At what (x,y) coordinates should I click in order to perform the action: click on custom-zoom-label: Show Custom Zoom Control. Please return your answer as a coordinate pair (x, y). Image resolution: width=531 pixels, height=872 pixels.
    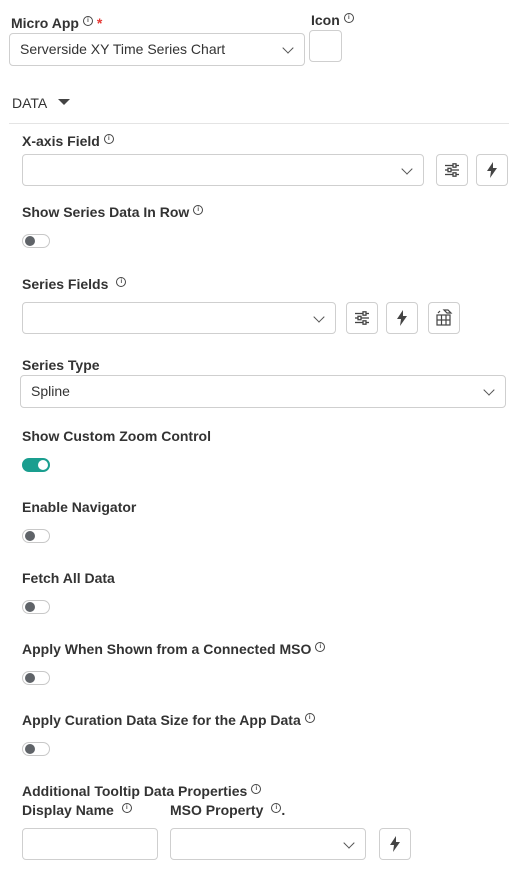
    Looking at the image, I should click on (116, 436).